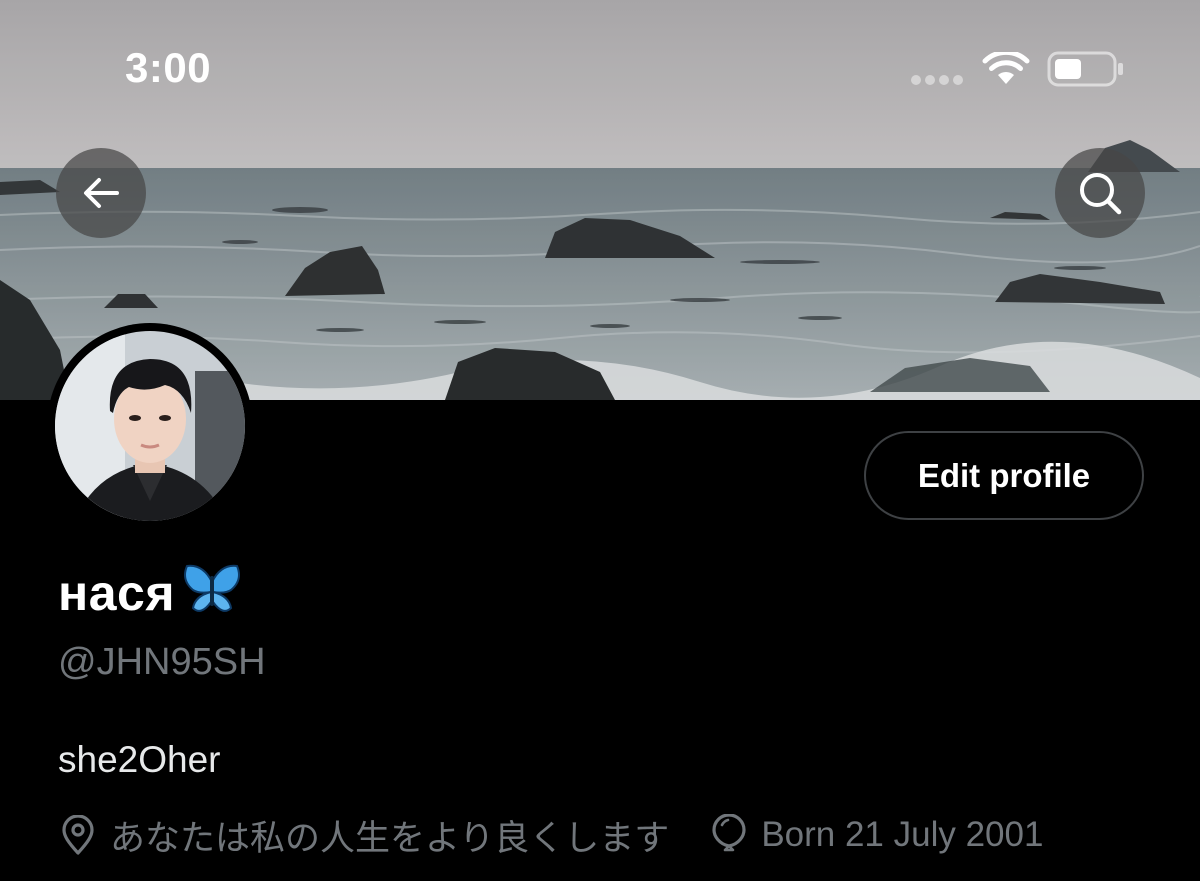  I want to click on user-handle: @JHN95SH, so click(162, 662).